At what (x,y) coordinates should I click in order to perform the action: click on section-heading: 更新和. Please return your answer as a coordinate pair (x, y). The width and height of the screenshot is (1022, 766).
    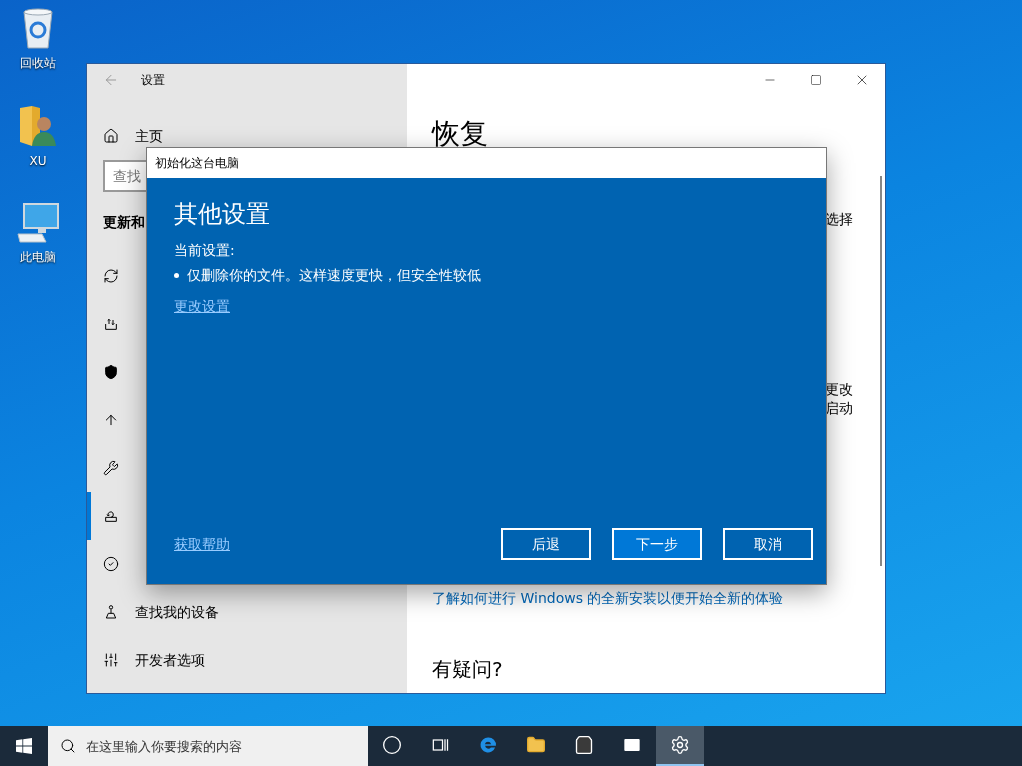
    Looking at the image, I should click on (124, 222).